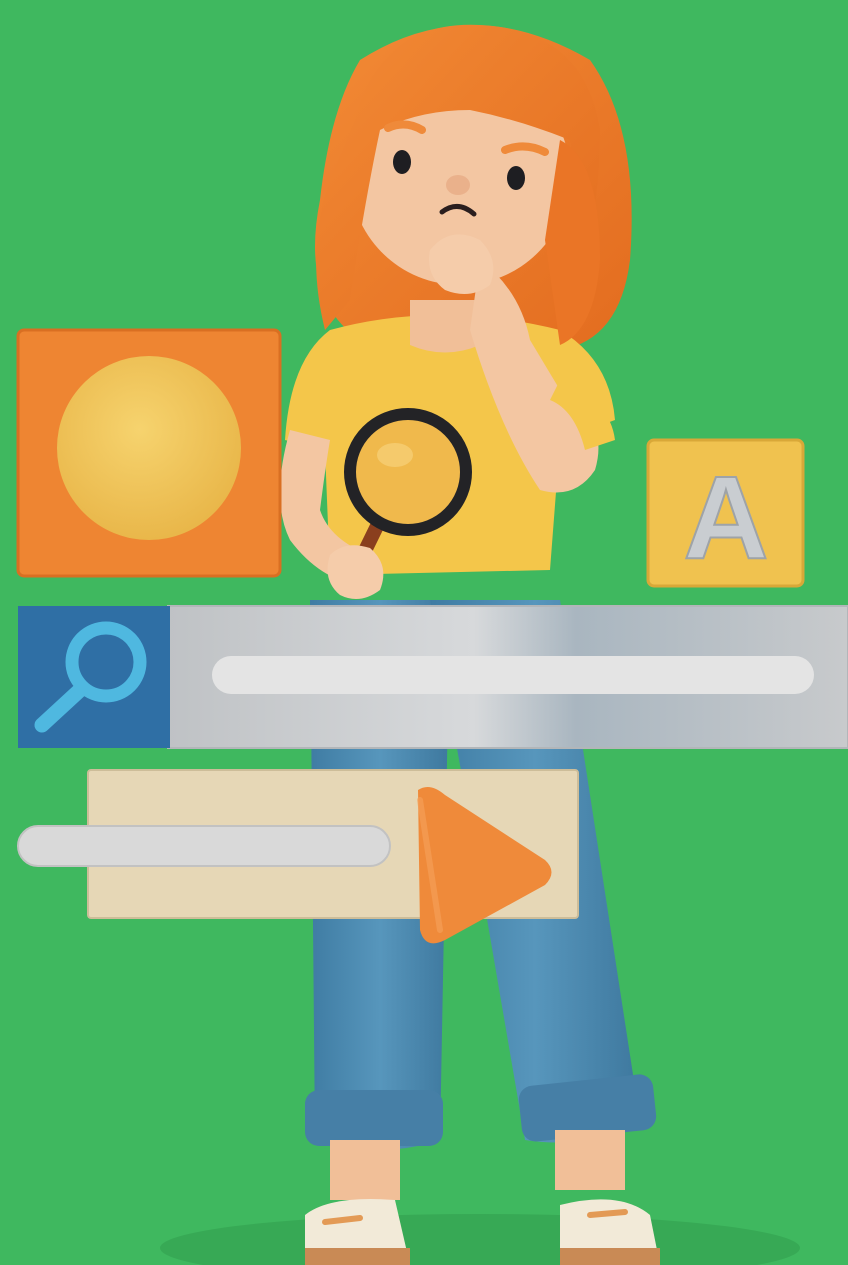 Image resolution: width=848 pixels, height=1265 pixels. What do you see at coordinates (94, 677) in the screenshot?
I see `search-button` at bounding box center [94, 677].